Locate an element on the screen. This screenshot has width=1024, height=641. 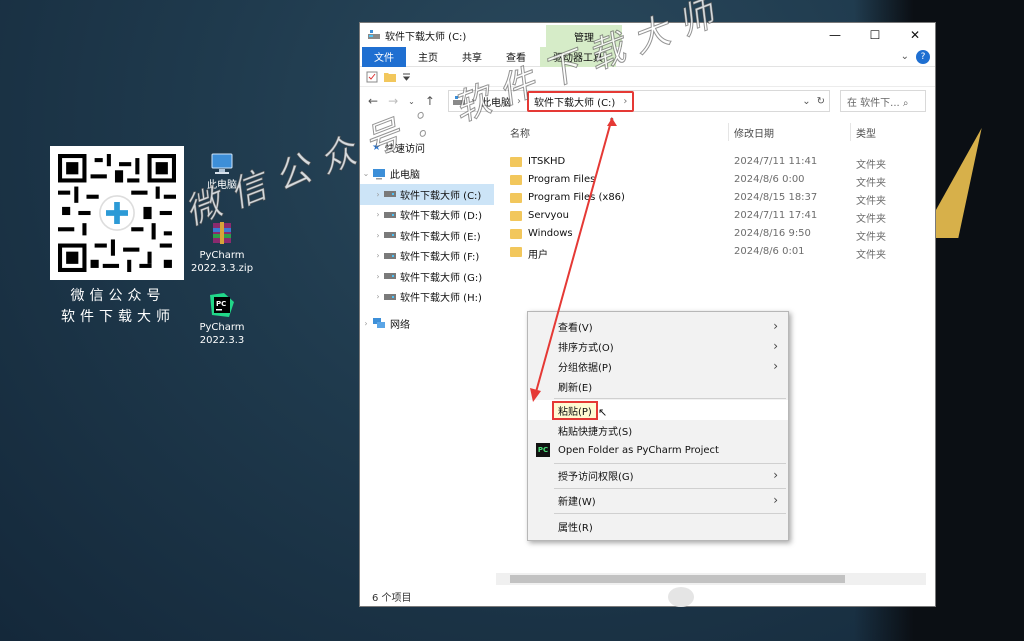
annotation-arrow-line is located at coordinates (574, 255).